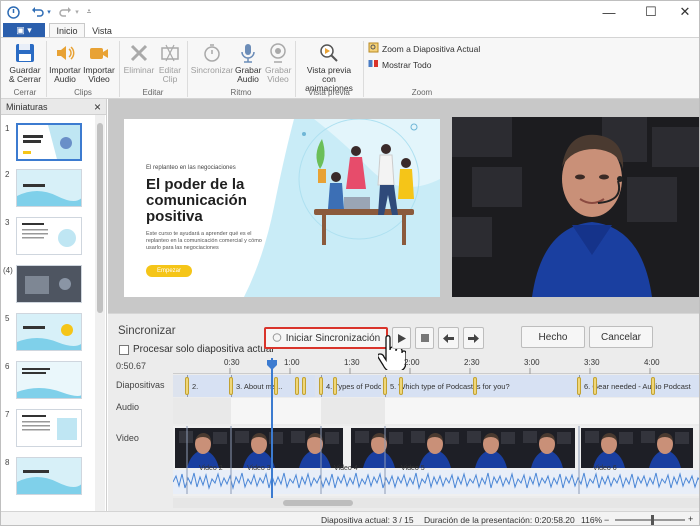  Describe the element at coordinates (651, 12) in the screenshot. I see `maximize-button: ☐` at that location.